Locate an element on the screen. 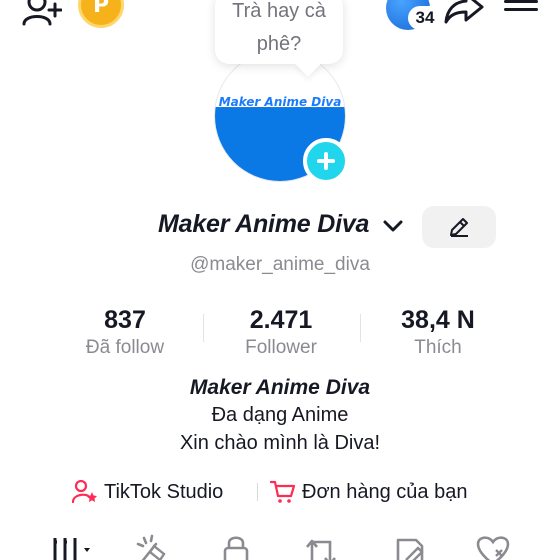 Image resolution: width=560 pixels, height=560 pixels. tooltip-line-1: Trà hay cà is located at coordinates (279, 11).